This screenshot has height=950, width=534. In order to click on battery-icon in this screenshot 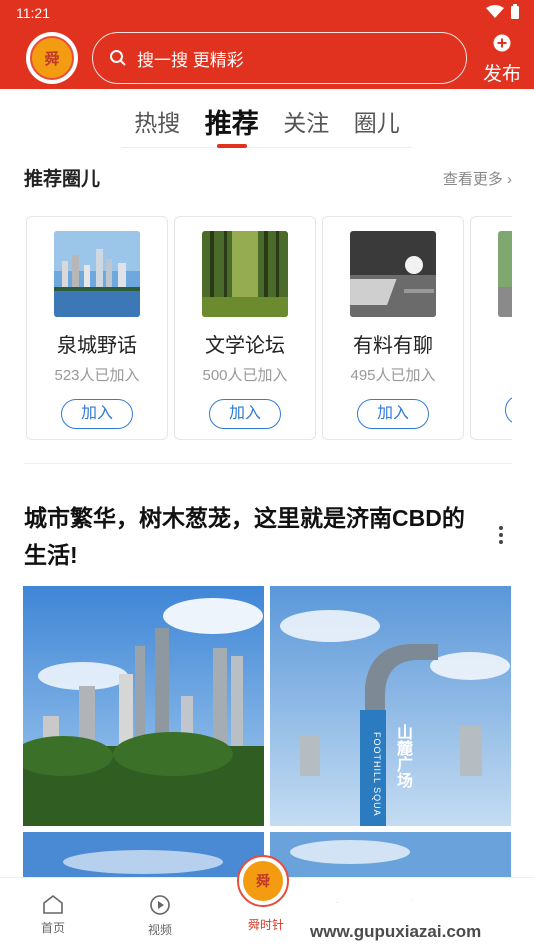, I will do `click(515, 11)`.